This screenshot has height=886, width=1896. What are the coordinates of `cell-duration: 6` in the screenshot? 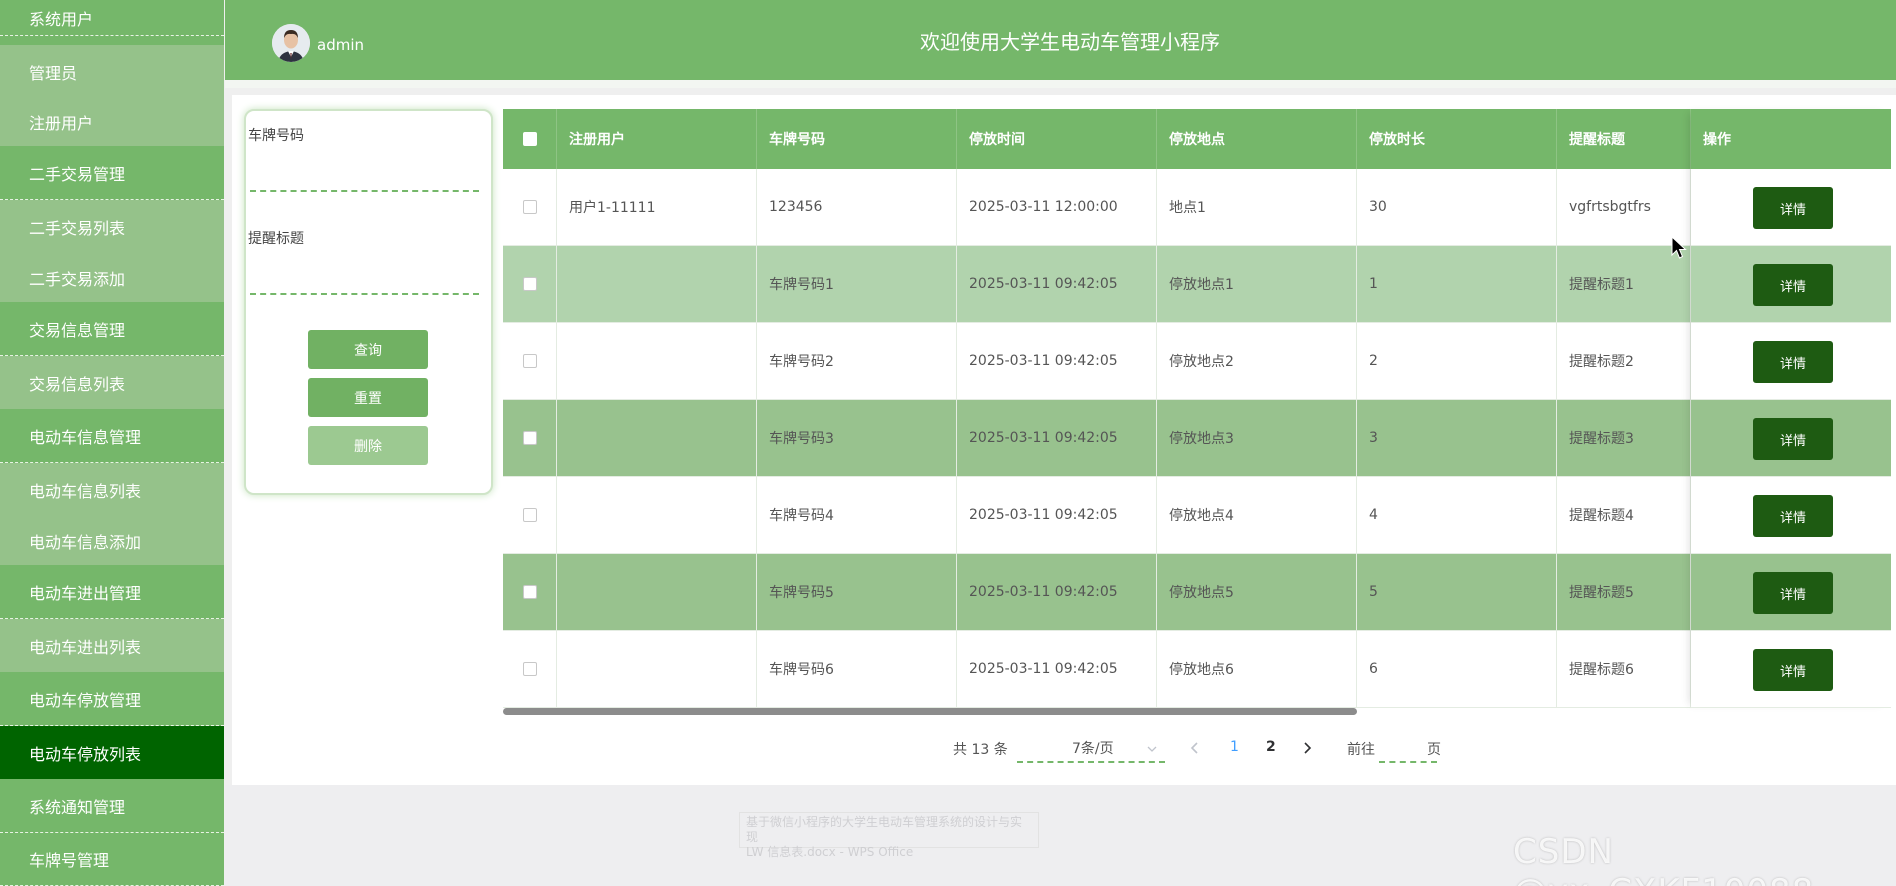 It's located at (1457, 669).